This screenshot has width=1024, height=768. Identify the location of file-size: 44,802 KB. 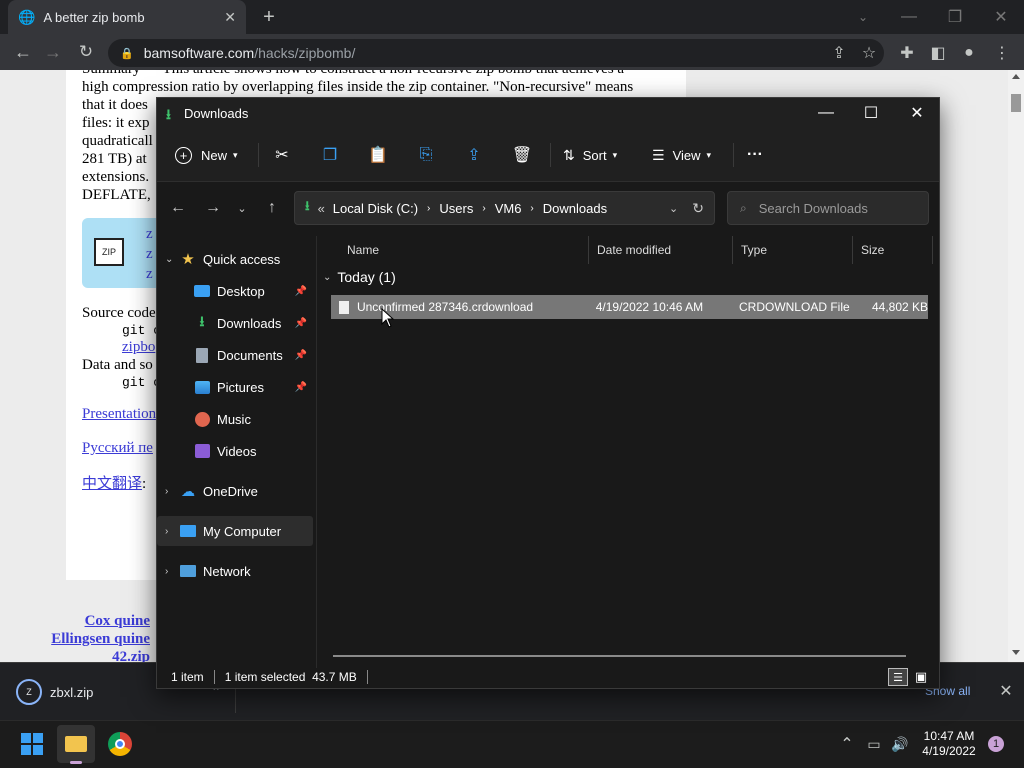
(900, 307).